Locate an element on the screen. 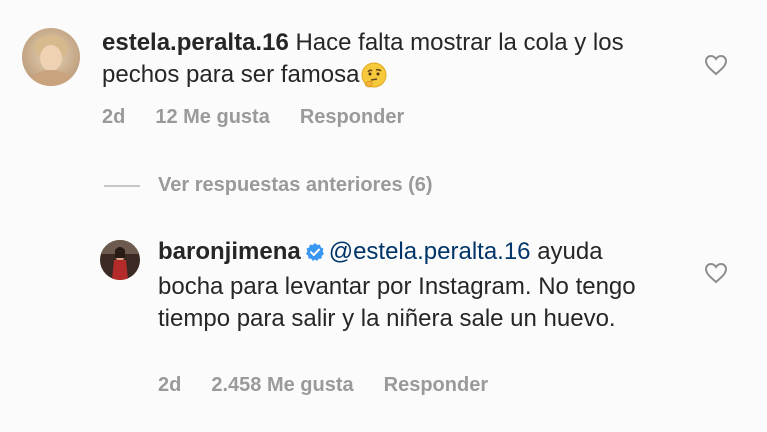  view-previous-replies: Ver respuestas anteriores (6) is located at coordinates (268, 185).